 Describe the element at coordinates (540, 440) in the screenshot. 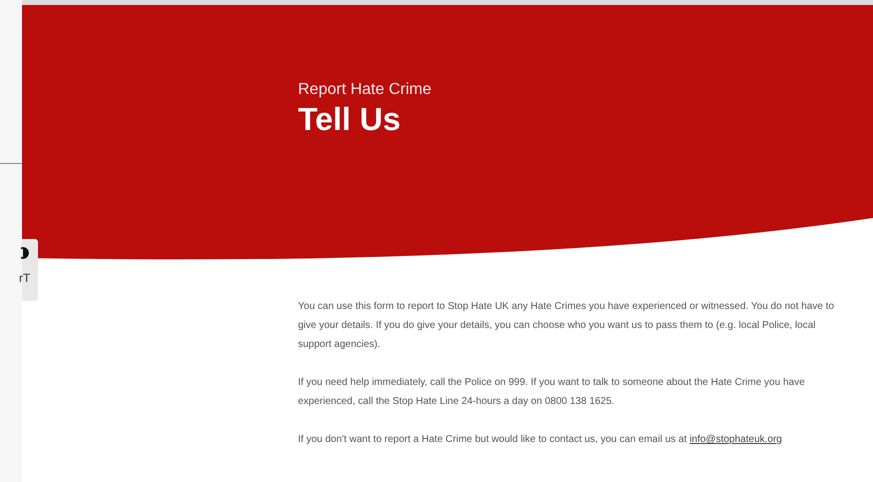

I see `body-paragraph: If you don't want to report a Hate Crime but would like to contact us, you can email us at info@stophateuk.org` at that location.